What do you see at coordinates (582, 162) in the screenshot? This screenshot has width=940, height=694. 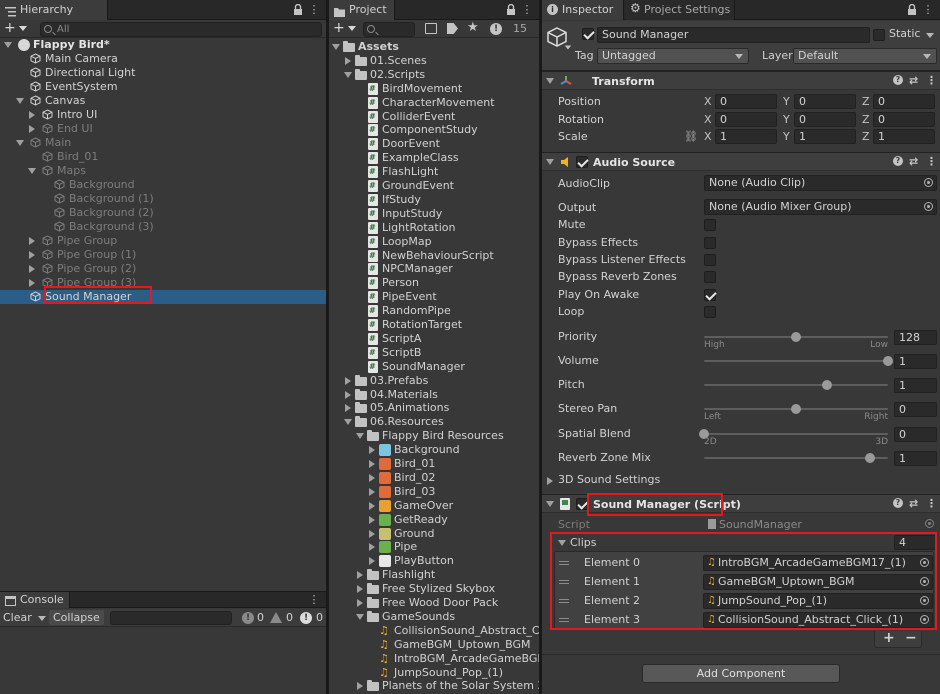 I see `audio-source-enabled-checkbox` at bounding box center [582, 162].